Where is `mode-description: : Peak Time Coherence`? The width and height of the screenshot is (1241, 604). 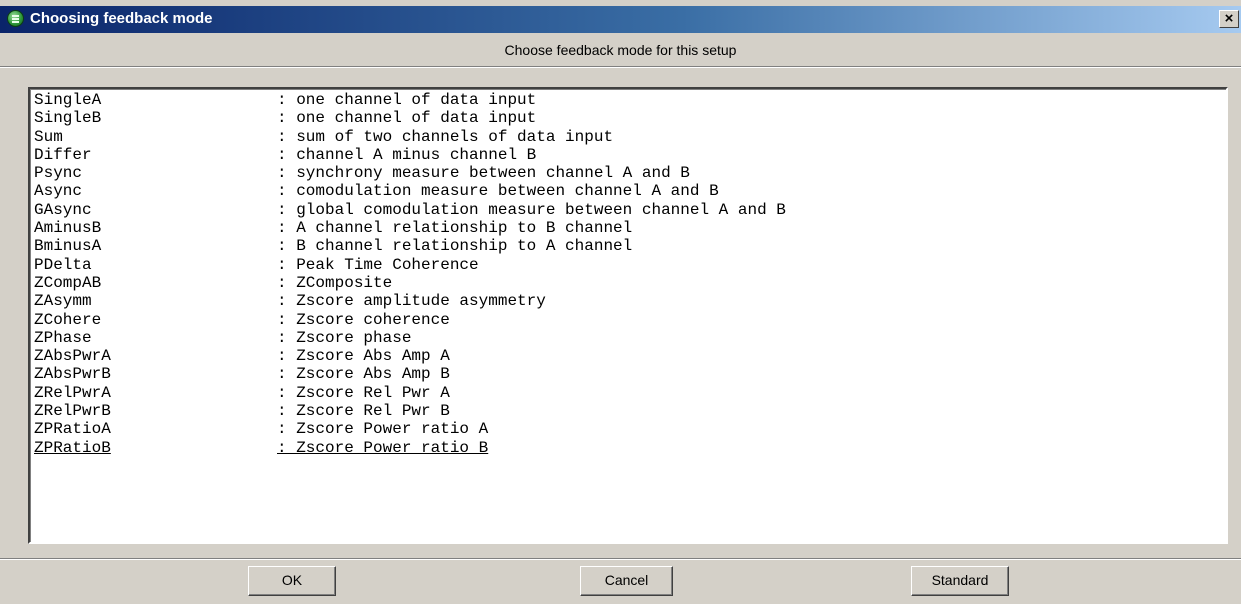 mode-description: : Peak Time Coherence is located at coordinates (378, 264).